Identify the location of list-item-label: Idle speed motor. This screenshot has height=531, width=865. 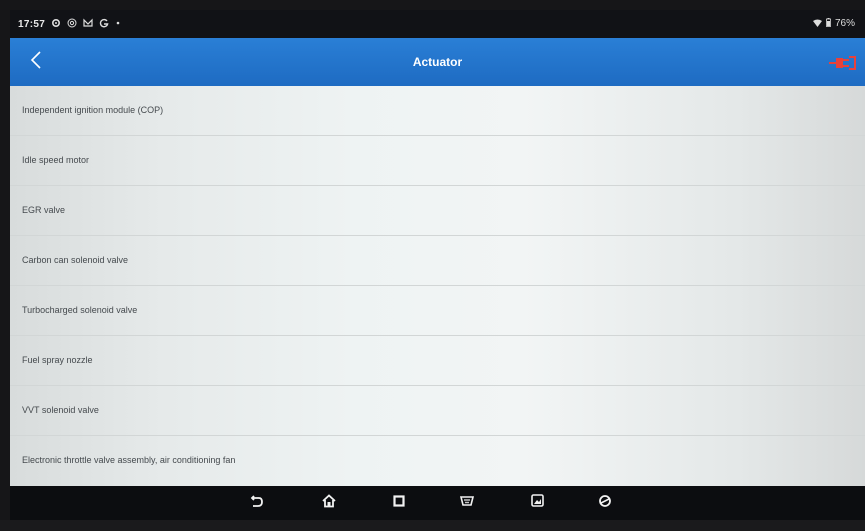
(56, 160).